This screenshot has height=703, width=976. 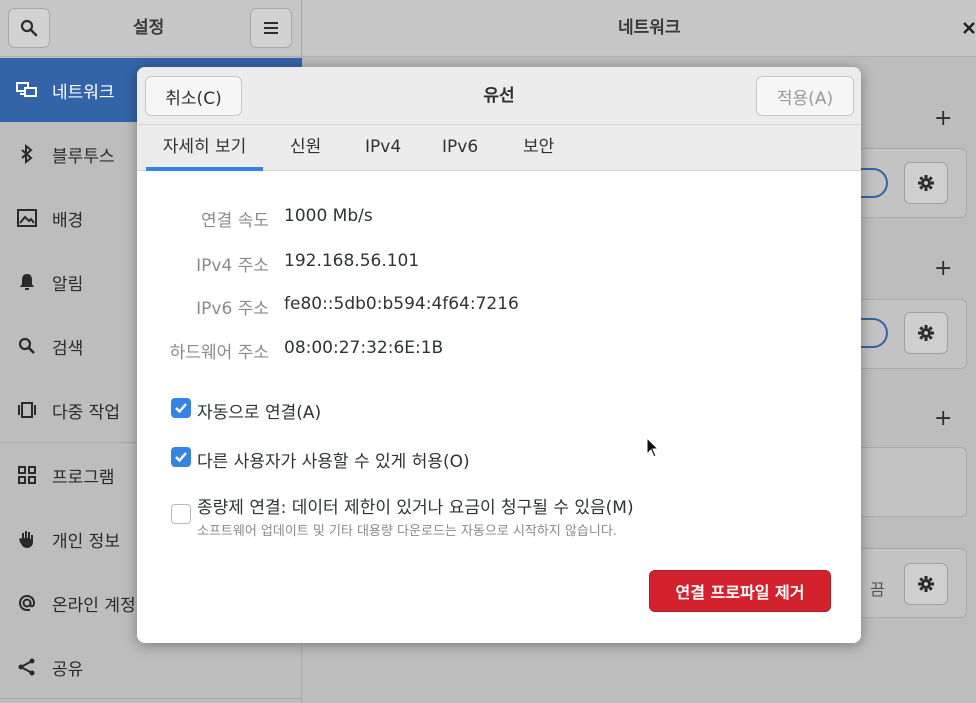 I want to click on sidebar-item-label: 온라인 계정, so click(x=94, y=605).